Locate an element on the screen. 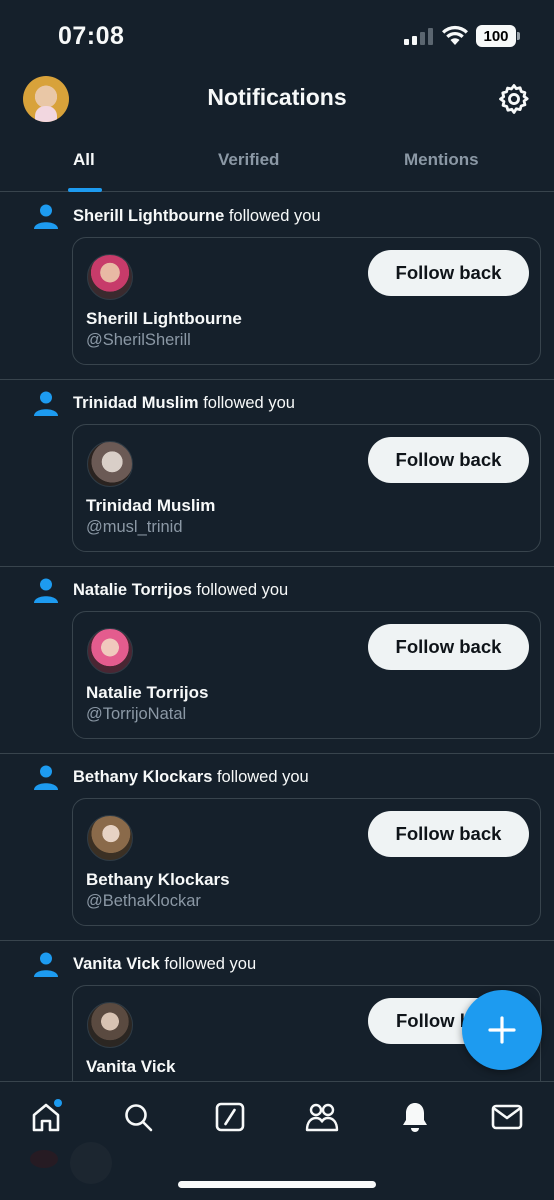 This screenshot has width=554, height=1200. battery-indicator: 100 is located at coordinates (498, 36).